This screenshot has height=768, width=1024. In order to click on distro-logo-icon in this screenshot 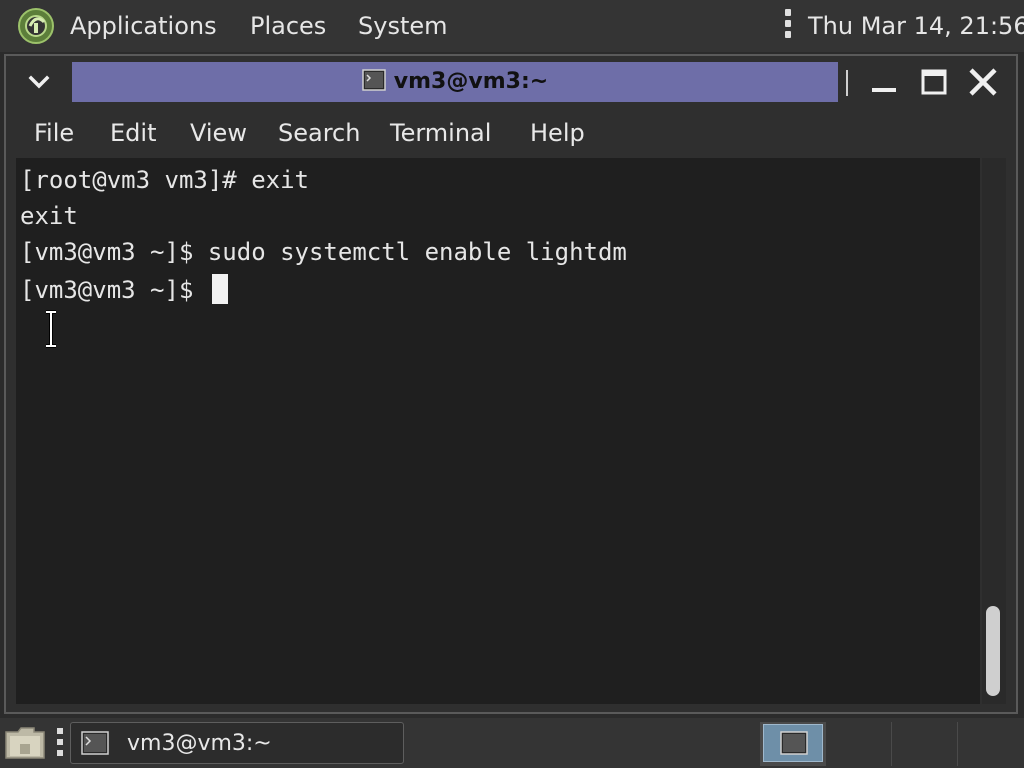, I will do `click(36, 26)`.